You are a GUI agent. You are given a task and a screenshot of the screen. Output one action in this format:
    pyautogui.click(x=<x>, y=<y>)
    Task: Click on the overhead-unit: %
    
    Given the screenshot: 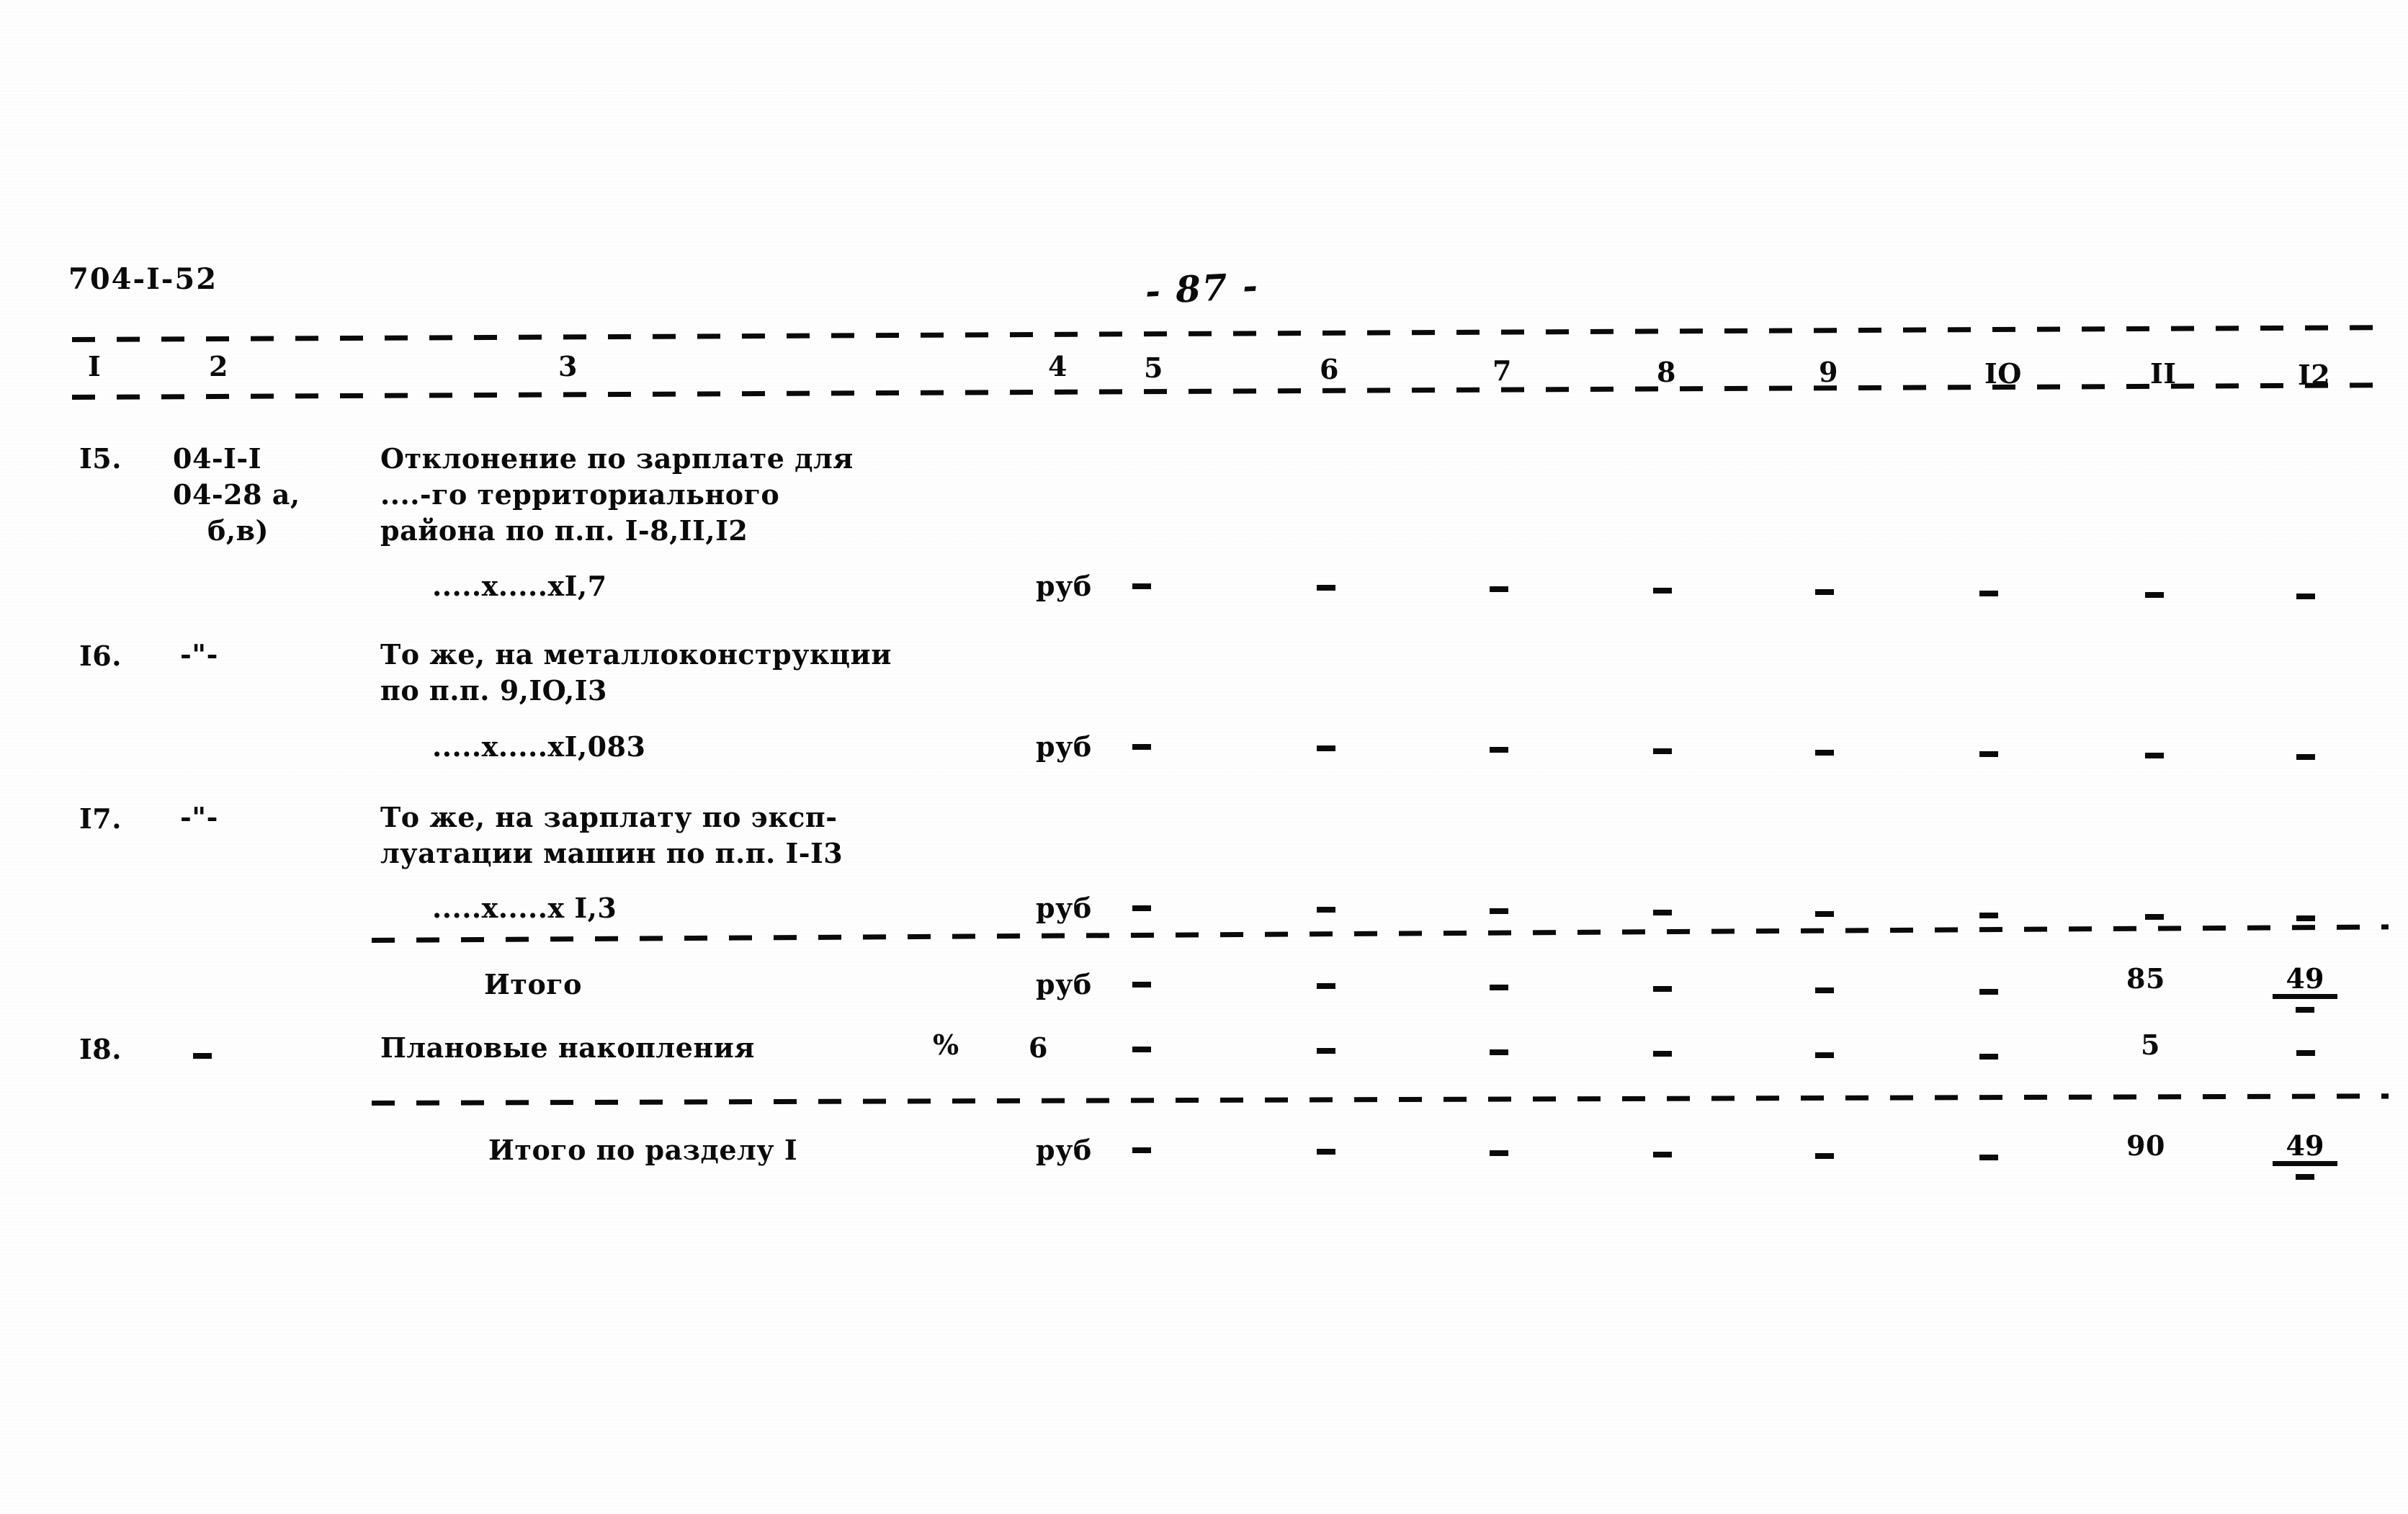 What is the action you would take?
    pyautogui.click(x=946, y=1045)
    